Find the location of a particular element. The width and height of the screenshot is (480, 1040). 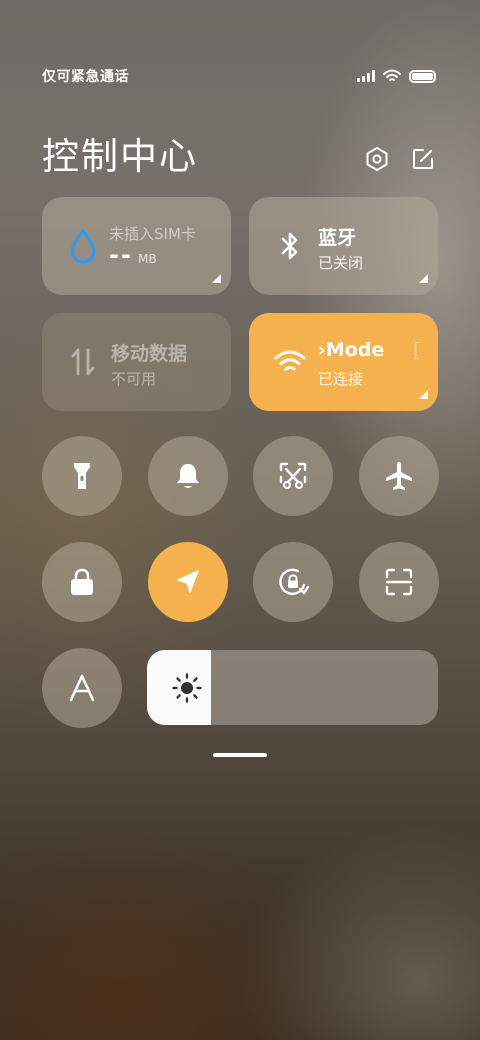

mobile-data-icon is located at coordinates (83, 362).